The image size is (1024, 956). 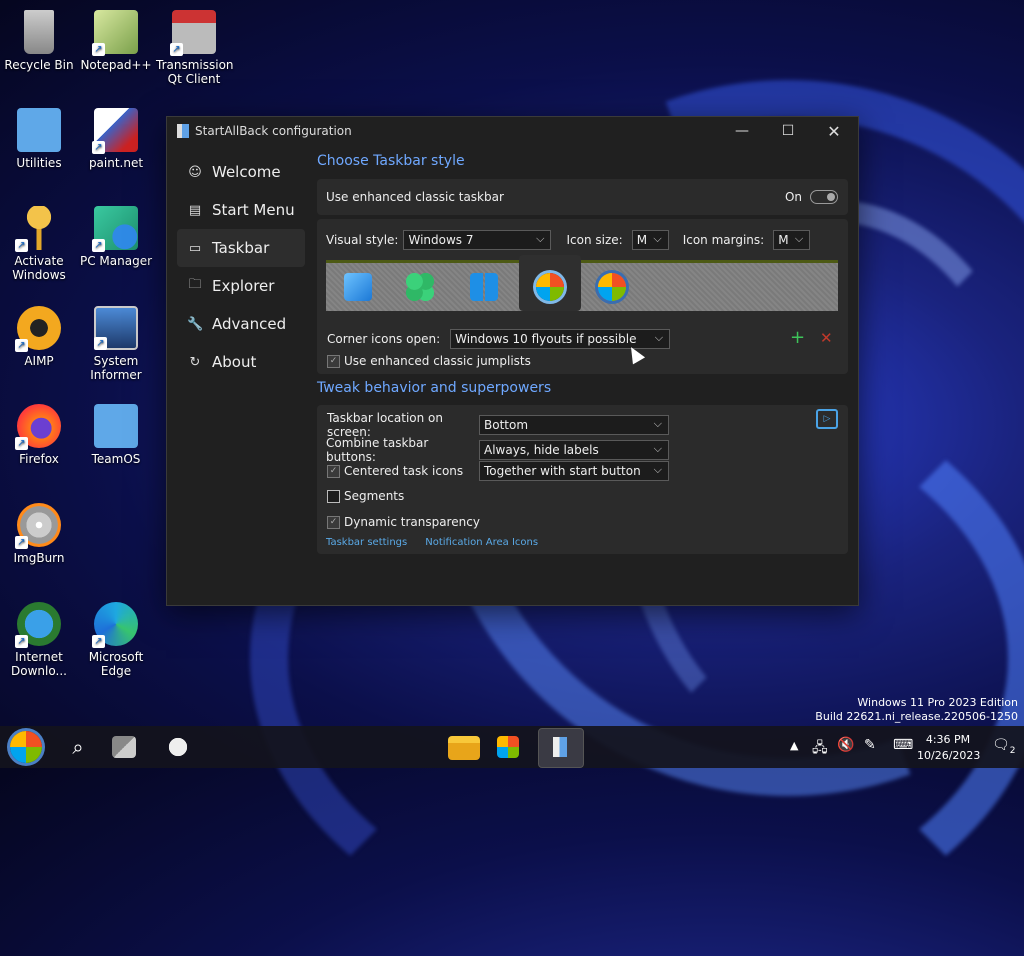 What do you see at coordinates (783, 240) in the screenshot?
I see `icon-margins-value: M` at bounding box center [783, 240].